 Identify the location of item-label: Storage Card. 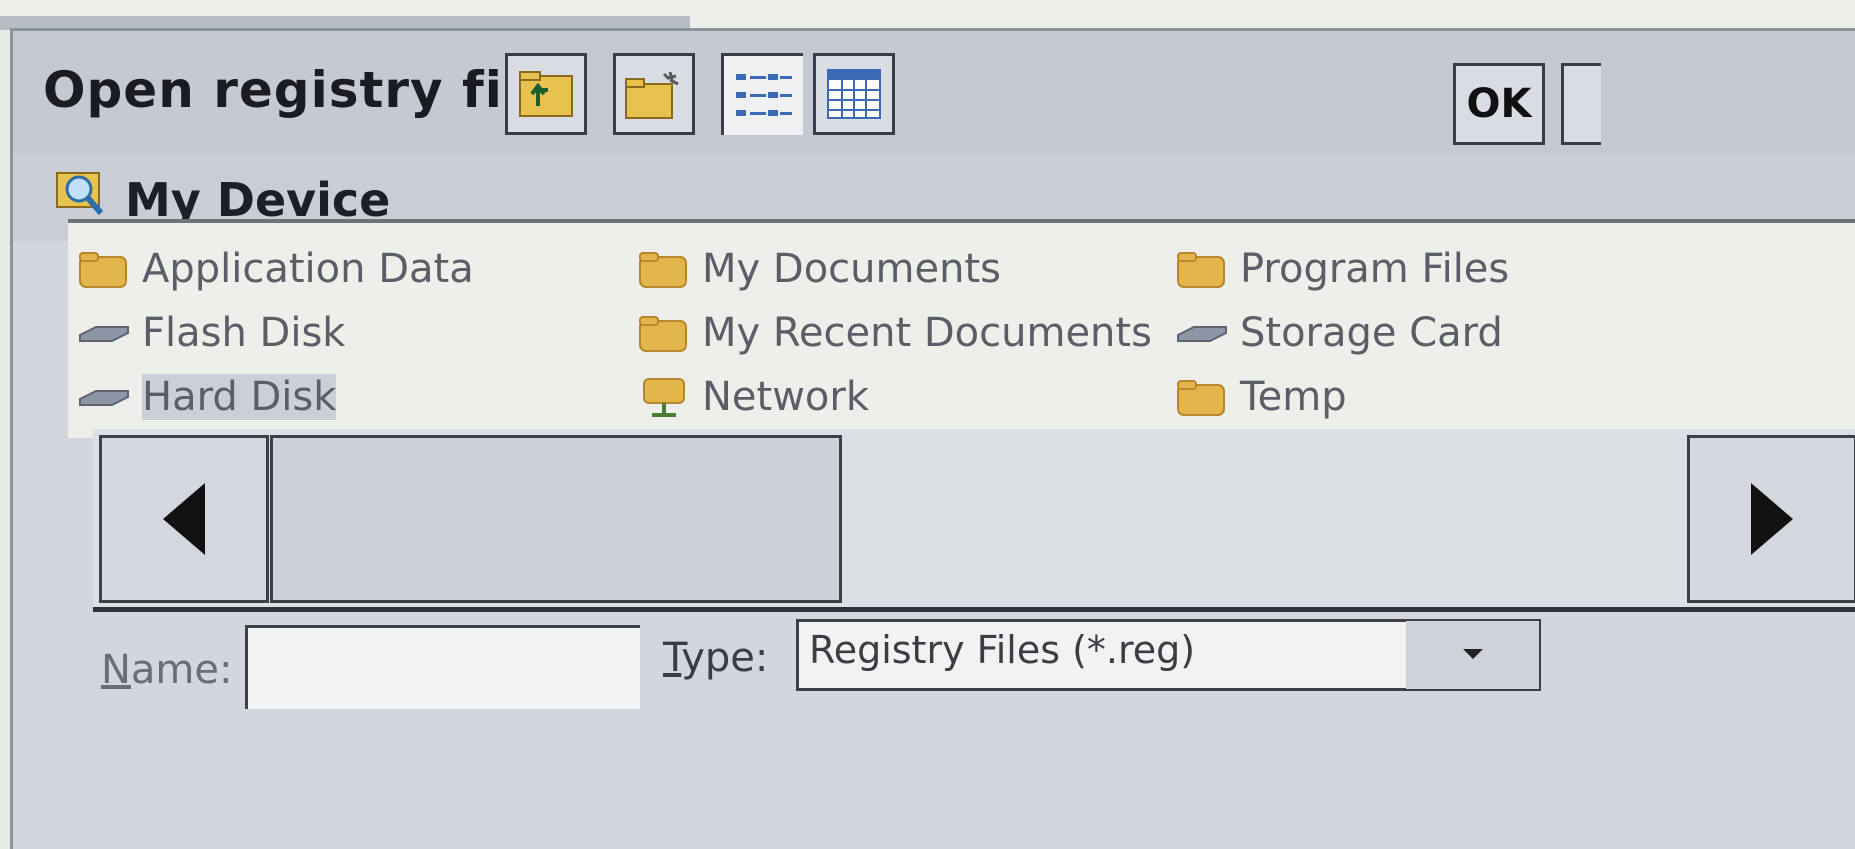
(1371, 333).